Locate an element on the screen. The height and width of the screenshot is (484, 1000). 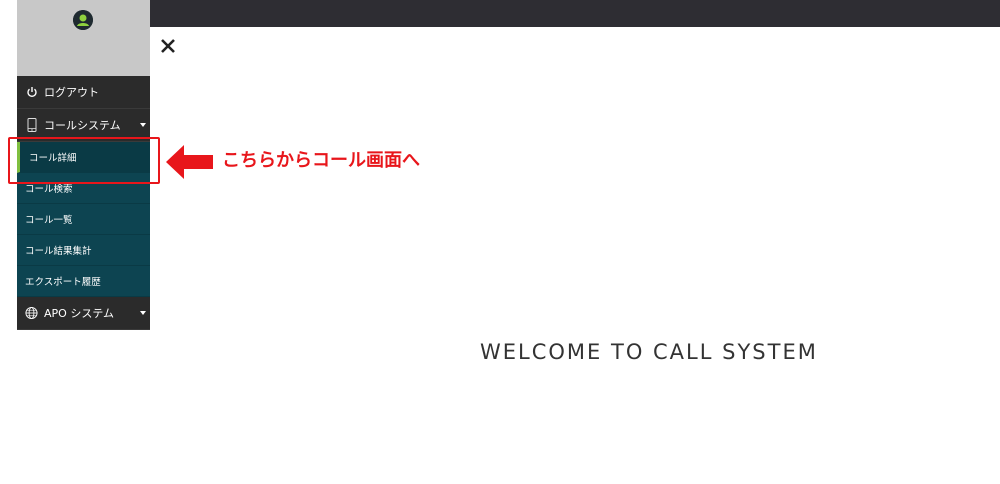
phone-icon is located at coordinates (31, 125).